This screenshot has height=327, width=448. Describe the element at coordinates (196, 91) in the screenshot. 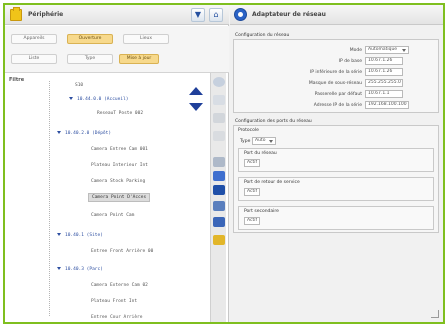

I see `move-up-icon` at that location.